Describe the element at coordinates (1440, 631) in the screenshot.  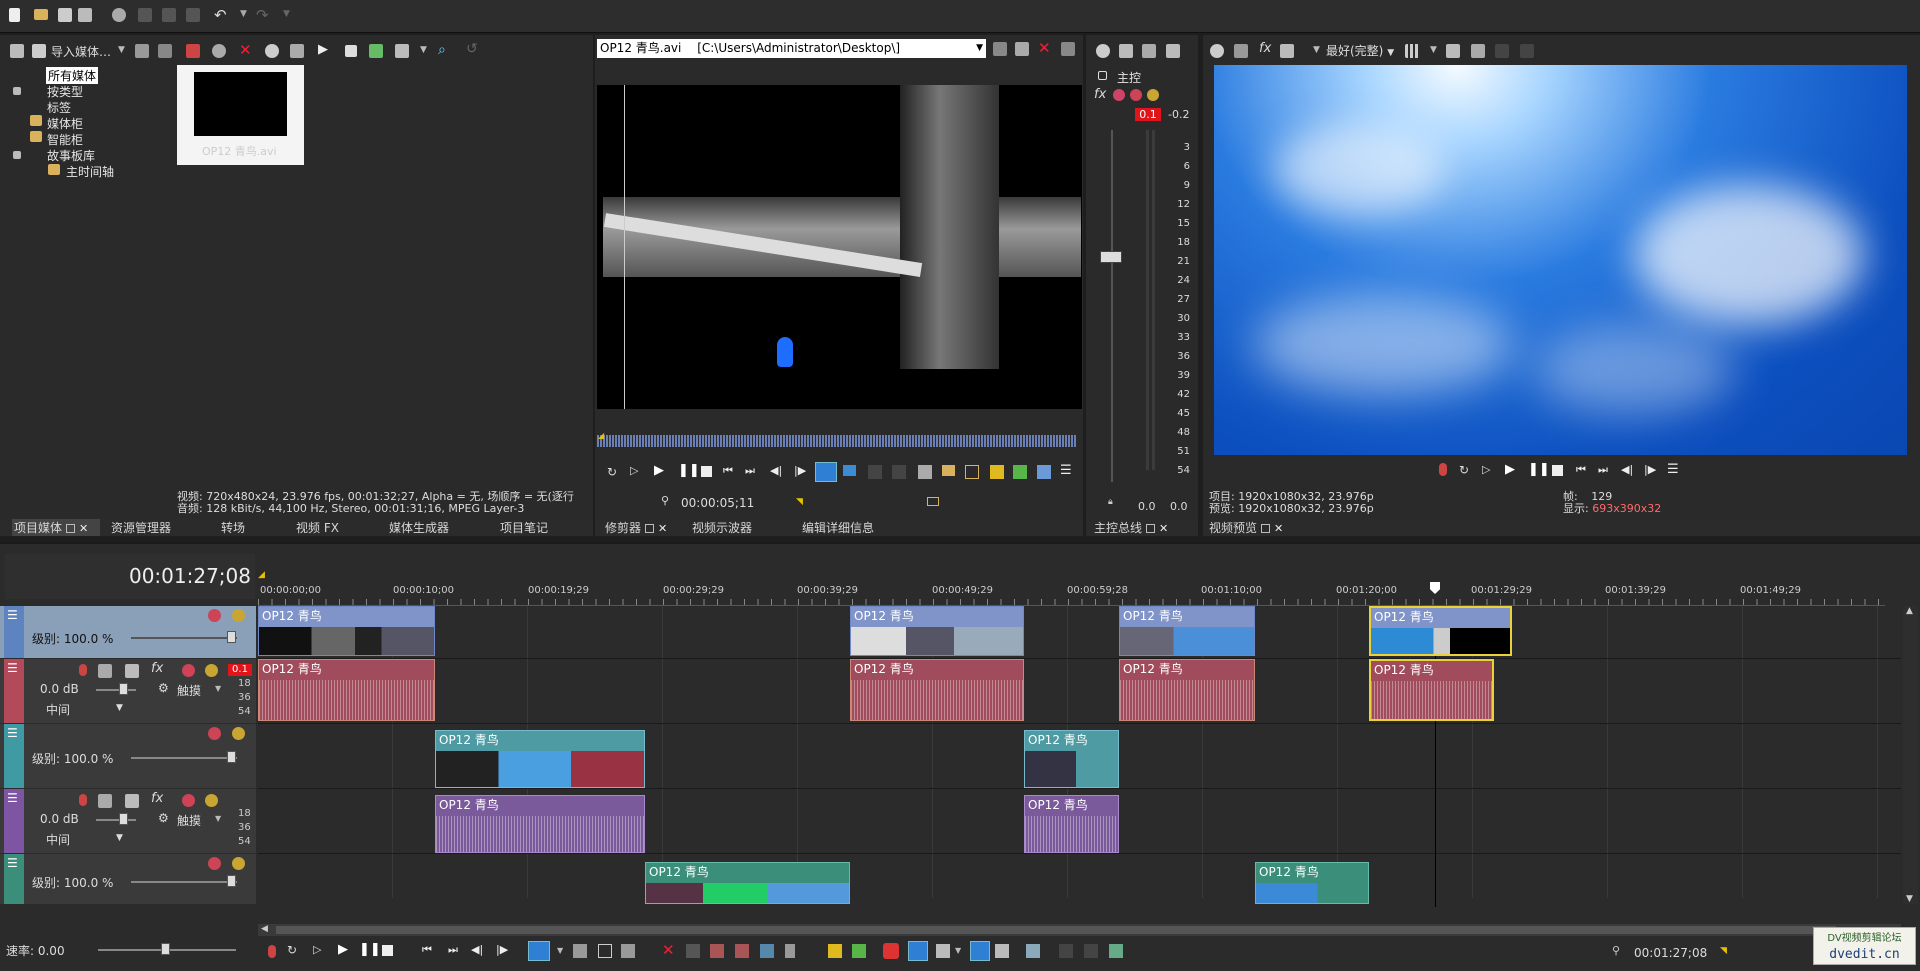
I see `video-clip-selected: OP12 青鸟` at that location.